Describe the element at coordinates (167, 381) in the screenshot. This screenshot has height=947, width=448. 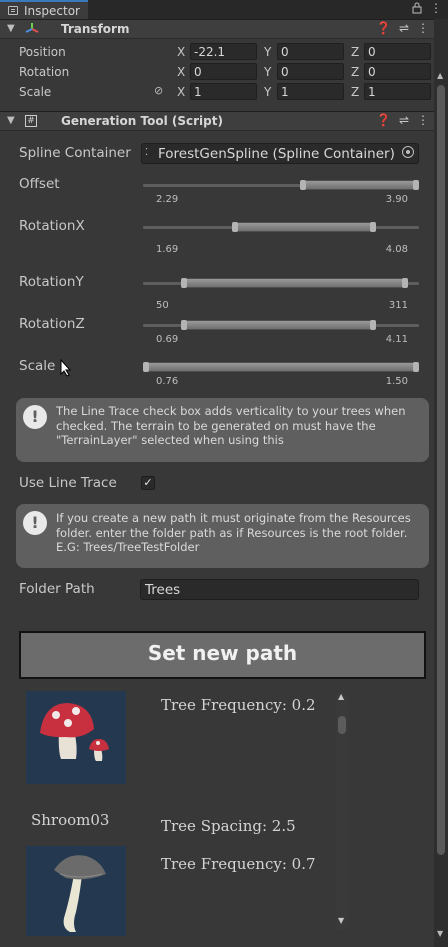
I see `slider-min-value: 0.76` at that location.